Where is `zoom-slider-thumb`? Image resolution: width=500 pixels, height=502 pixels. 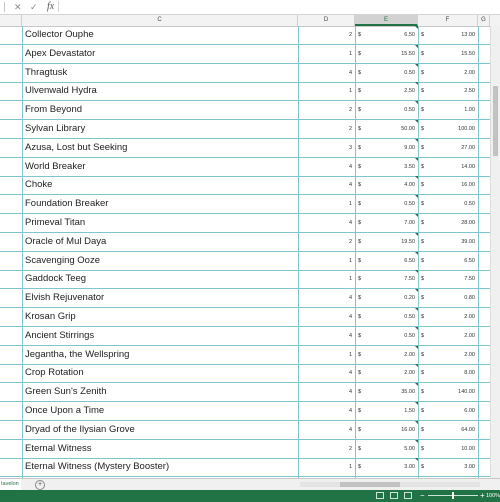 zoom-slider-thumb is located at coordinates (453, 495).